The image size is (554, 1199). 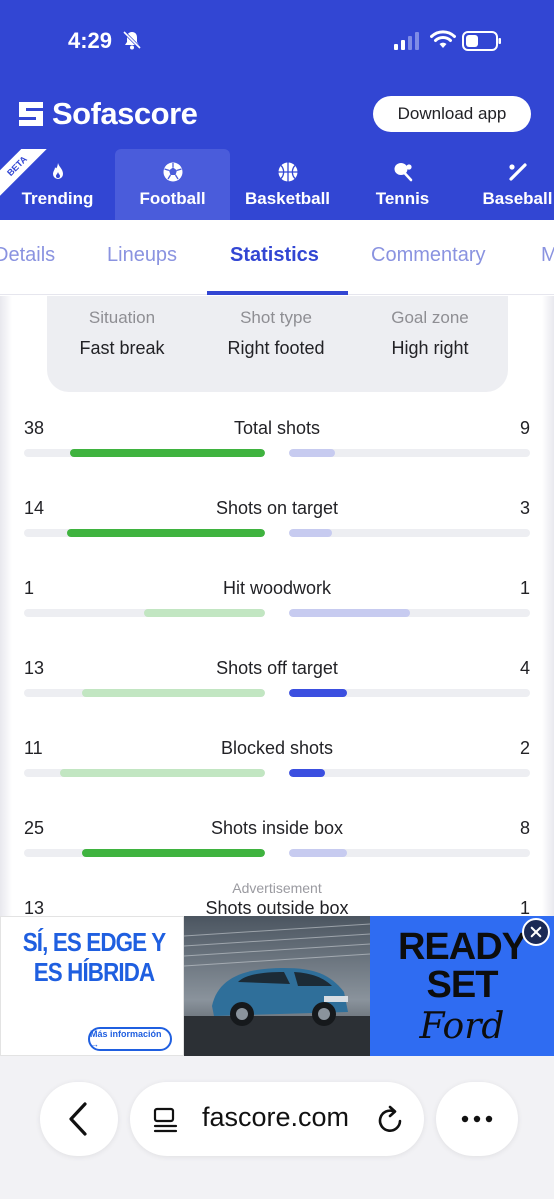 I want to click on stat-row: 1 Hit woodwork 1, so click(x=277, y=608).